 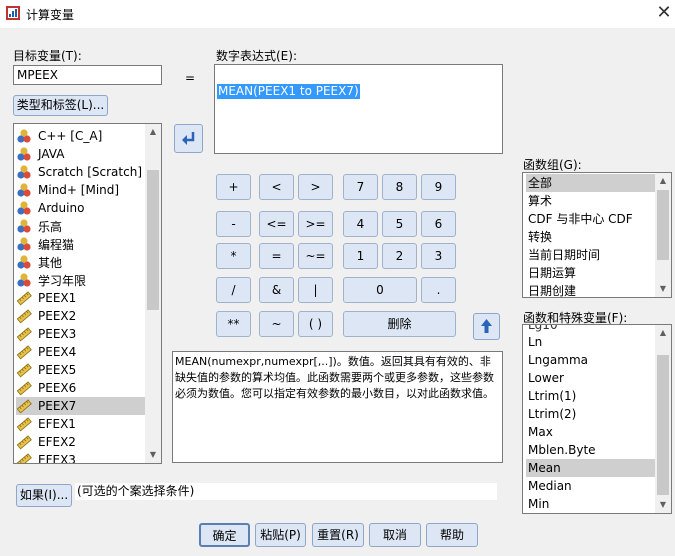 What do you see at coordinates (224, 535) in the screenshot?
I see `ok-button: 确定` at bounding box center [224, 535].